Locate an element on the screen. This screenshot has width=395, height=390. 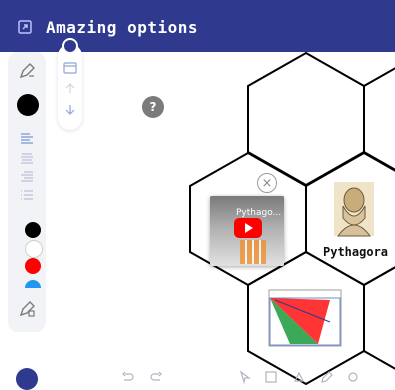
tool-icon is located at coordinates (353, 377).